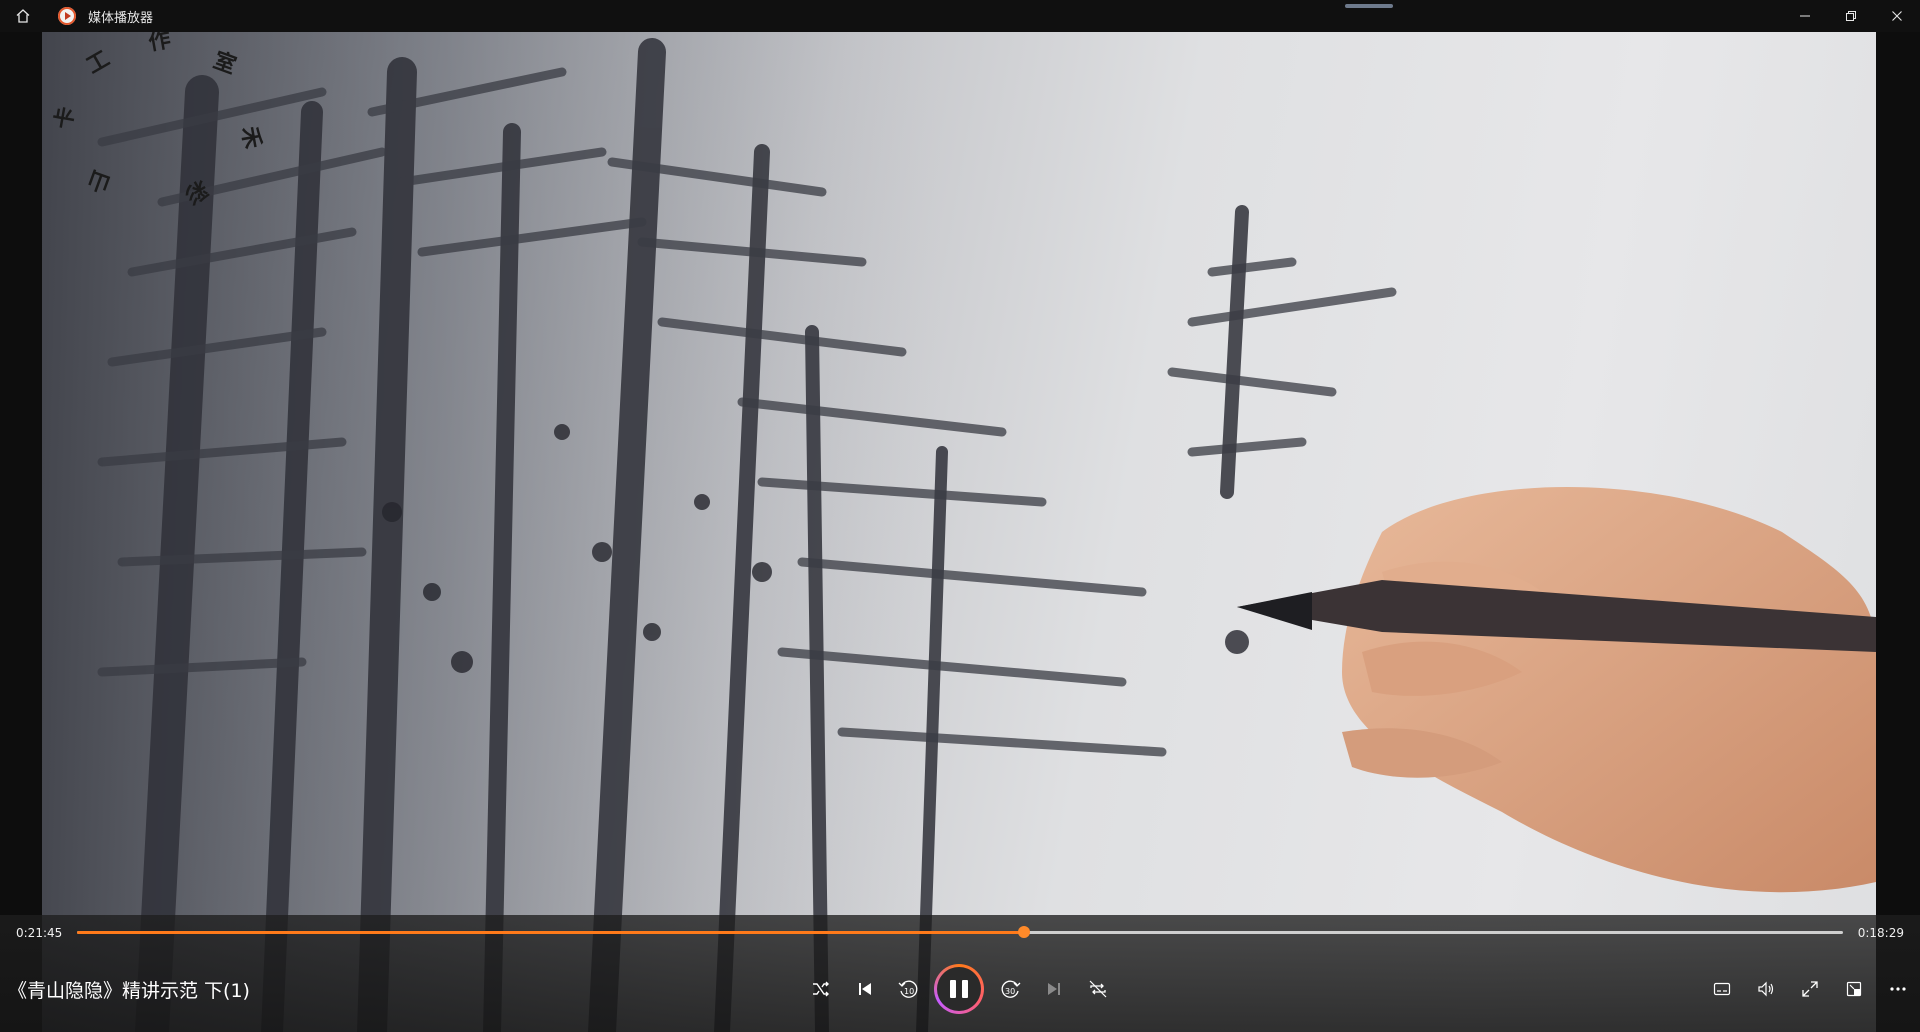 This screenshot has height=1032, width=1920. I want to click on home-icon, so click(23, 16).